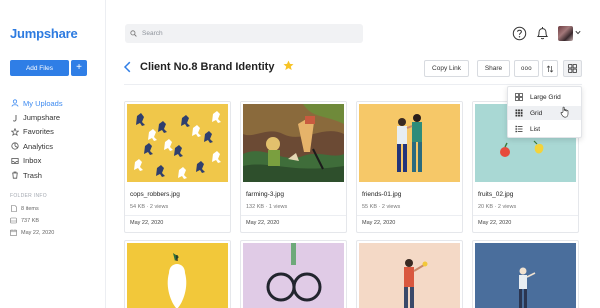  What do you see at coordinates (14, 160) in the screenshot?
I see `inbox-icon` at bounding box center [14, 160].